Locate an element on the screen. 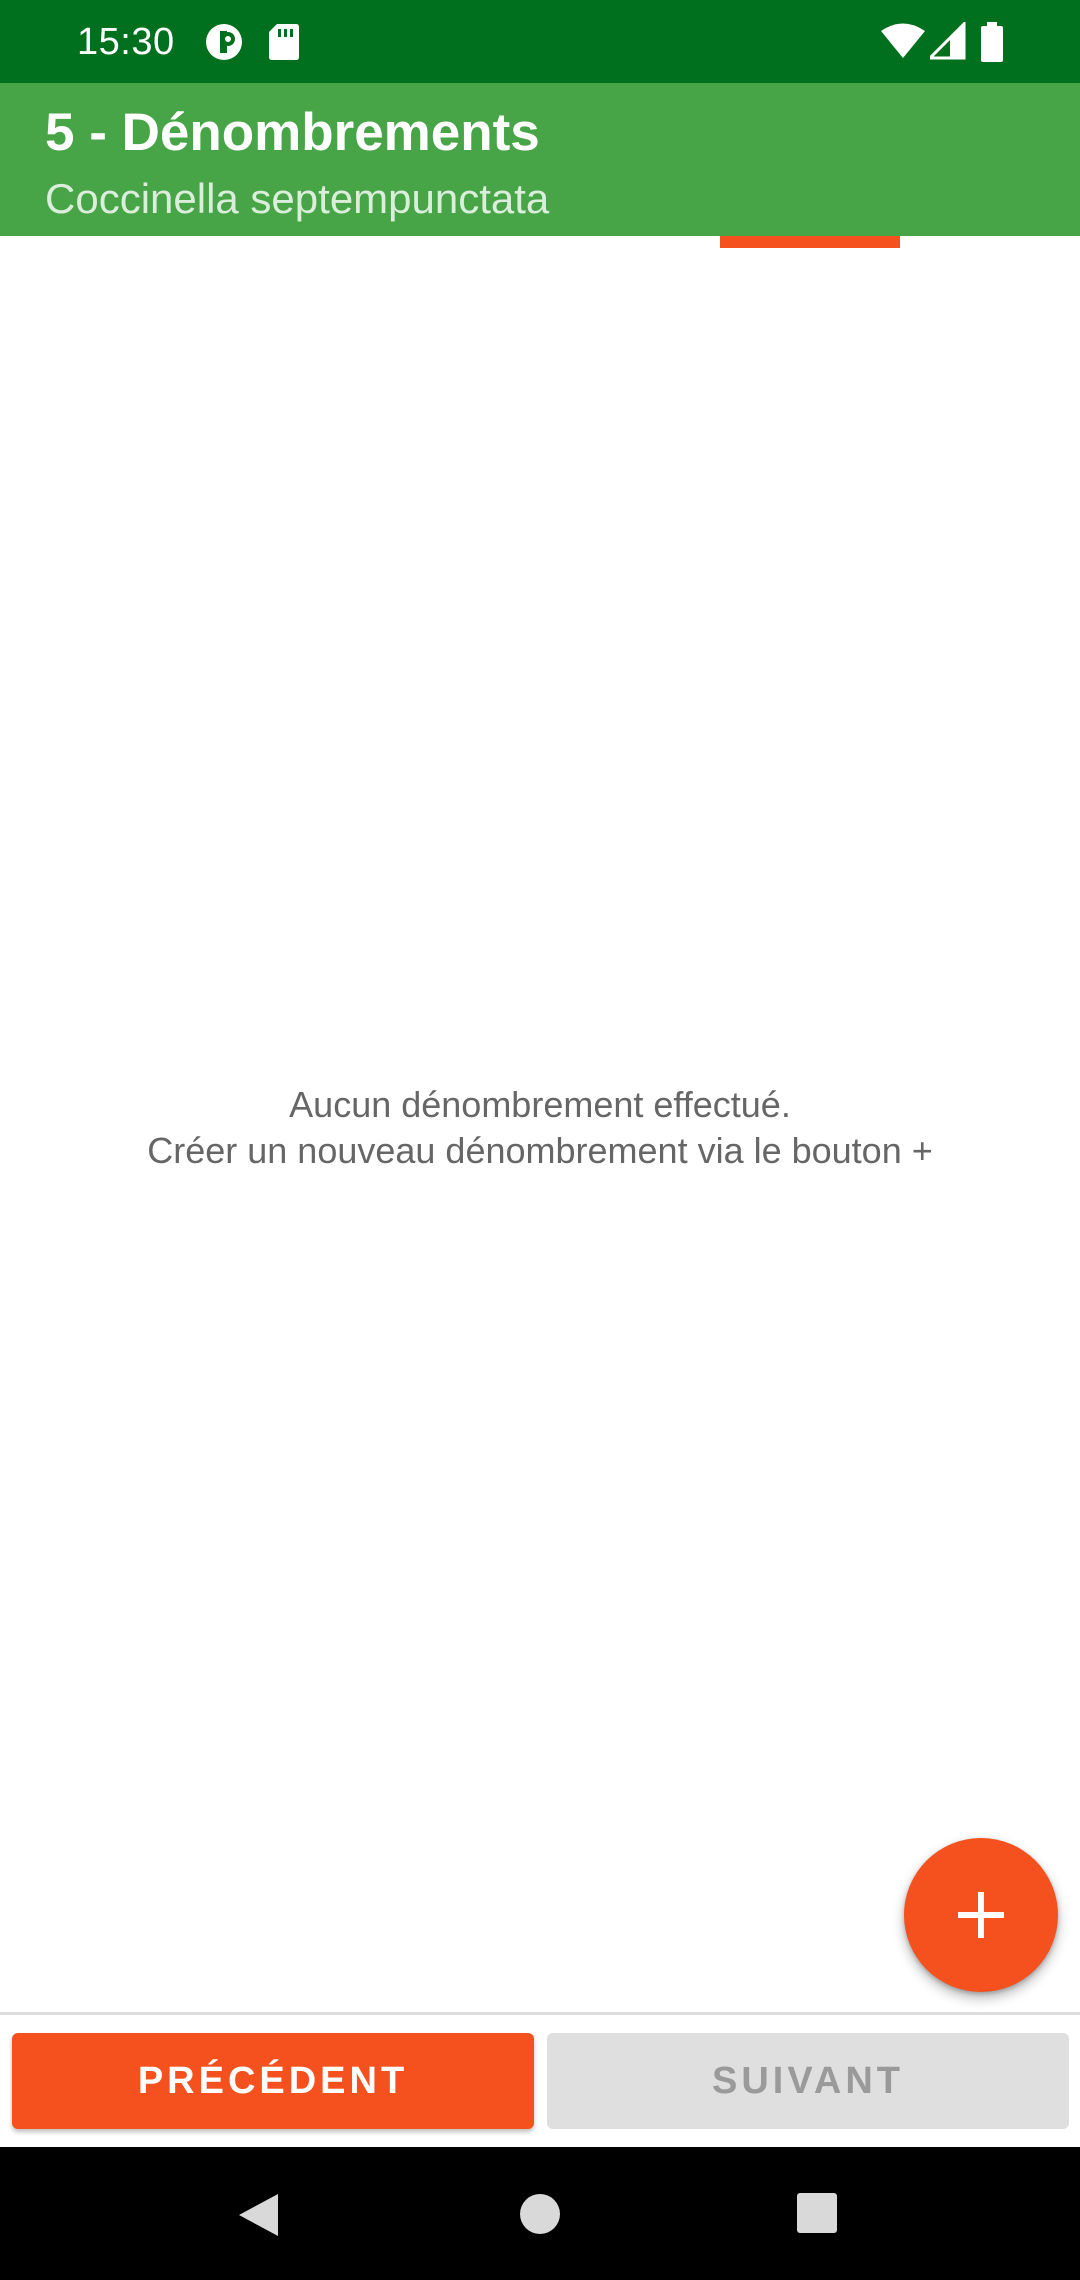 This screenshot has width=1080, height=2280. tab-indicator is located at coordinates (810, 242).